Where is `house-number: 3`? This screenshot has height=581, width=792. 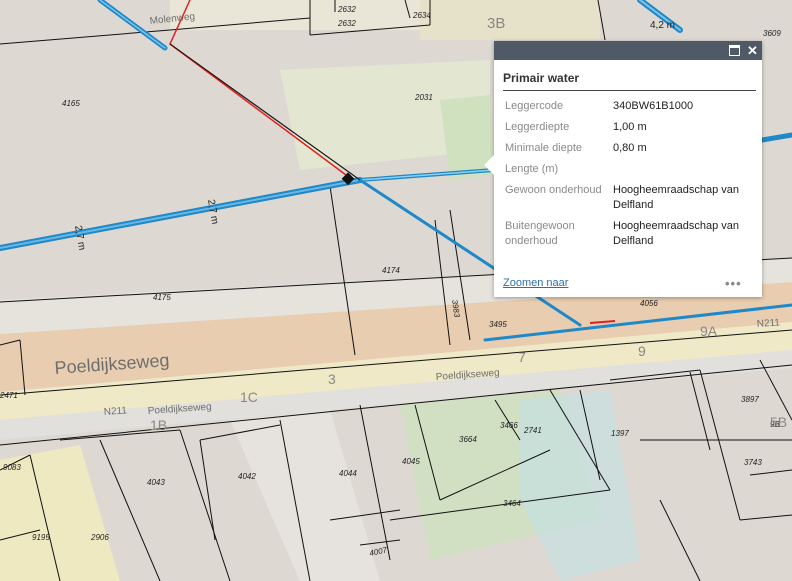 house-number: 3 is located at coordinates (332, 379).